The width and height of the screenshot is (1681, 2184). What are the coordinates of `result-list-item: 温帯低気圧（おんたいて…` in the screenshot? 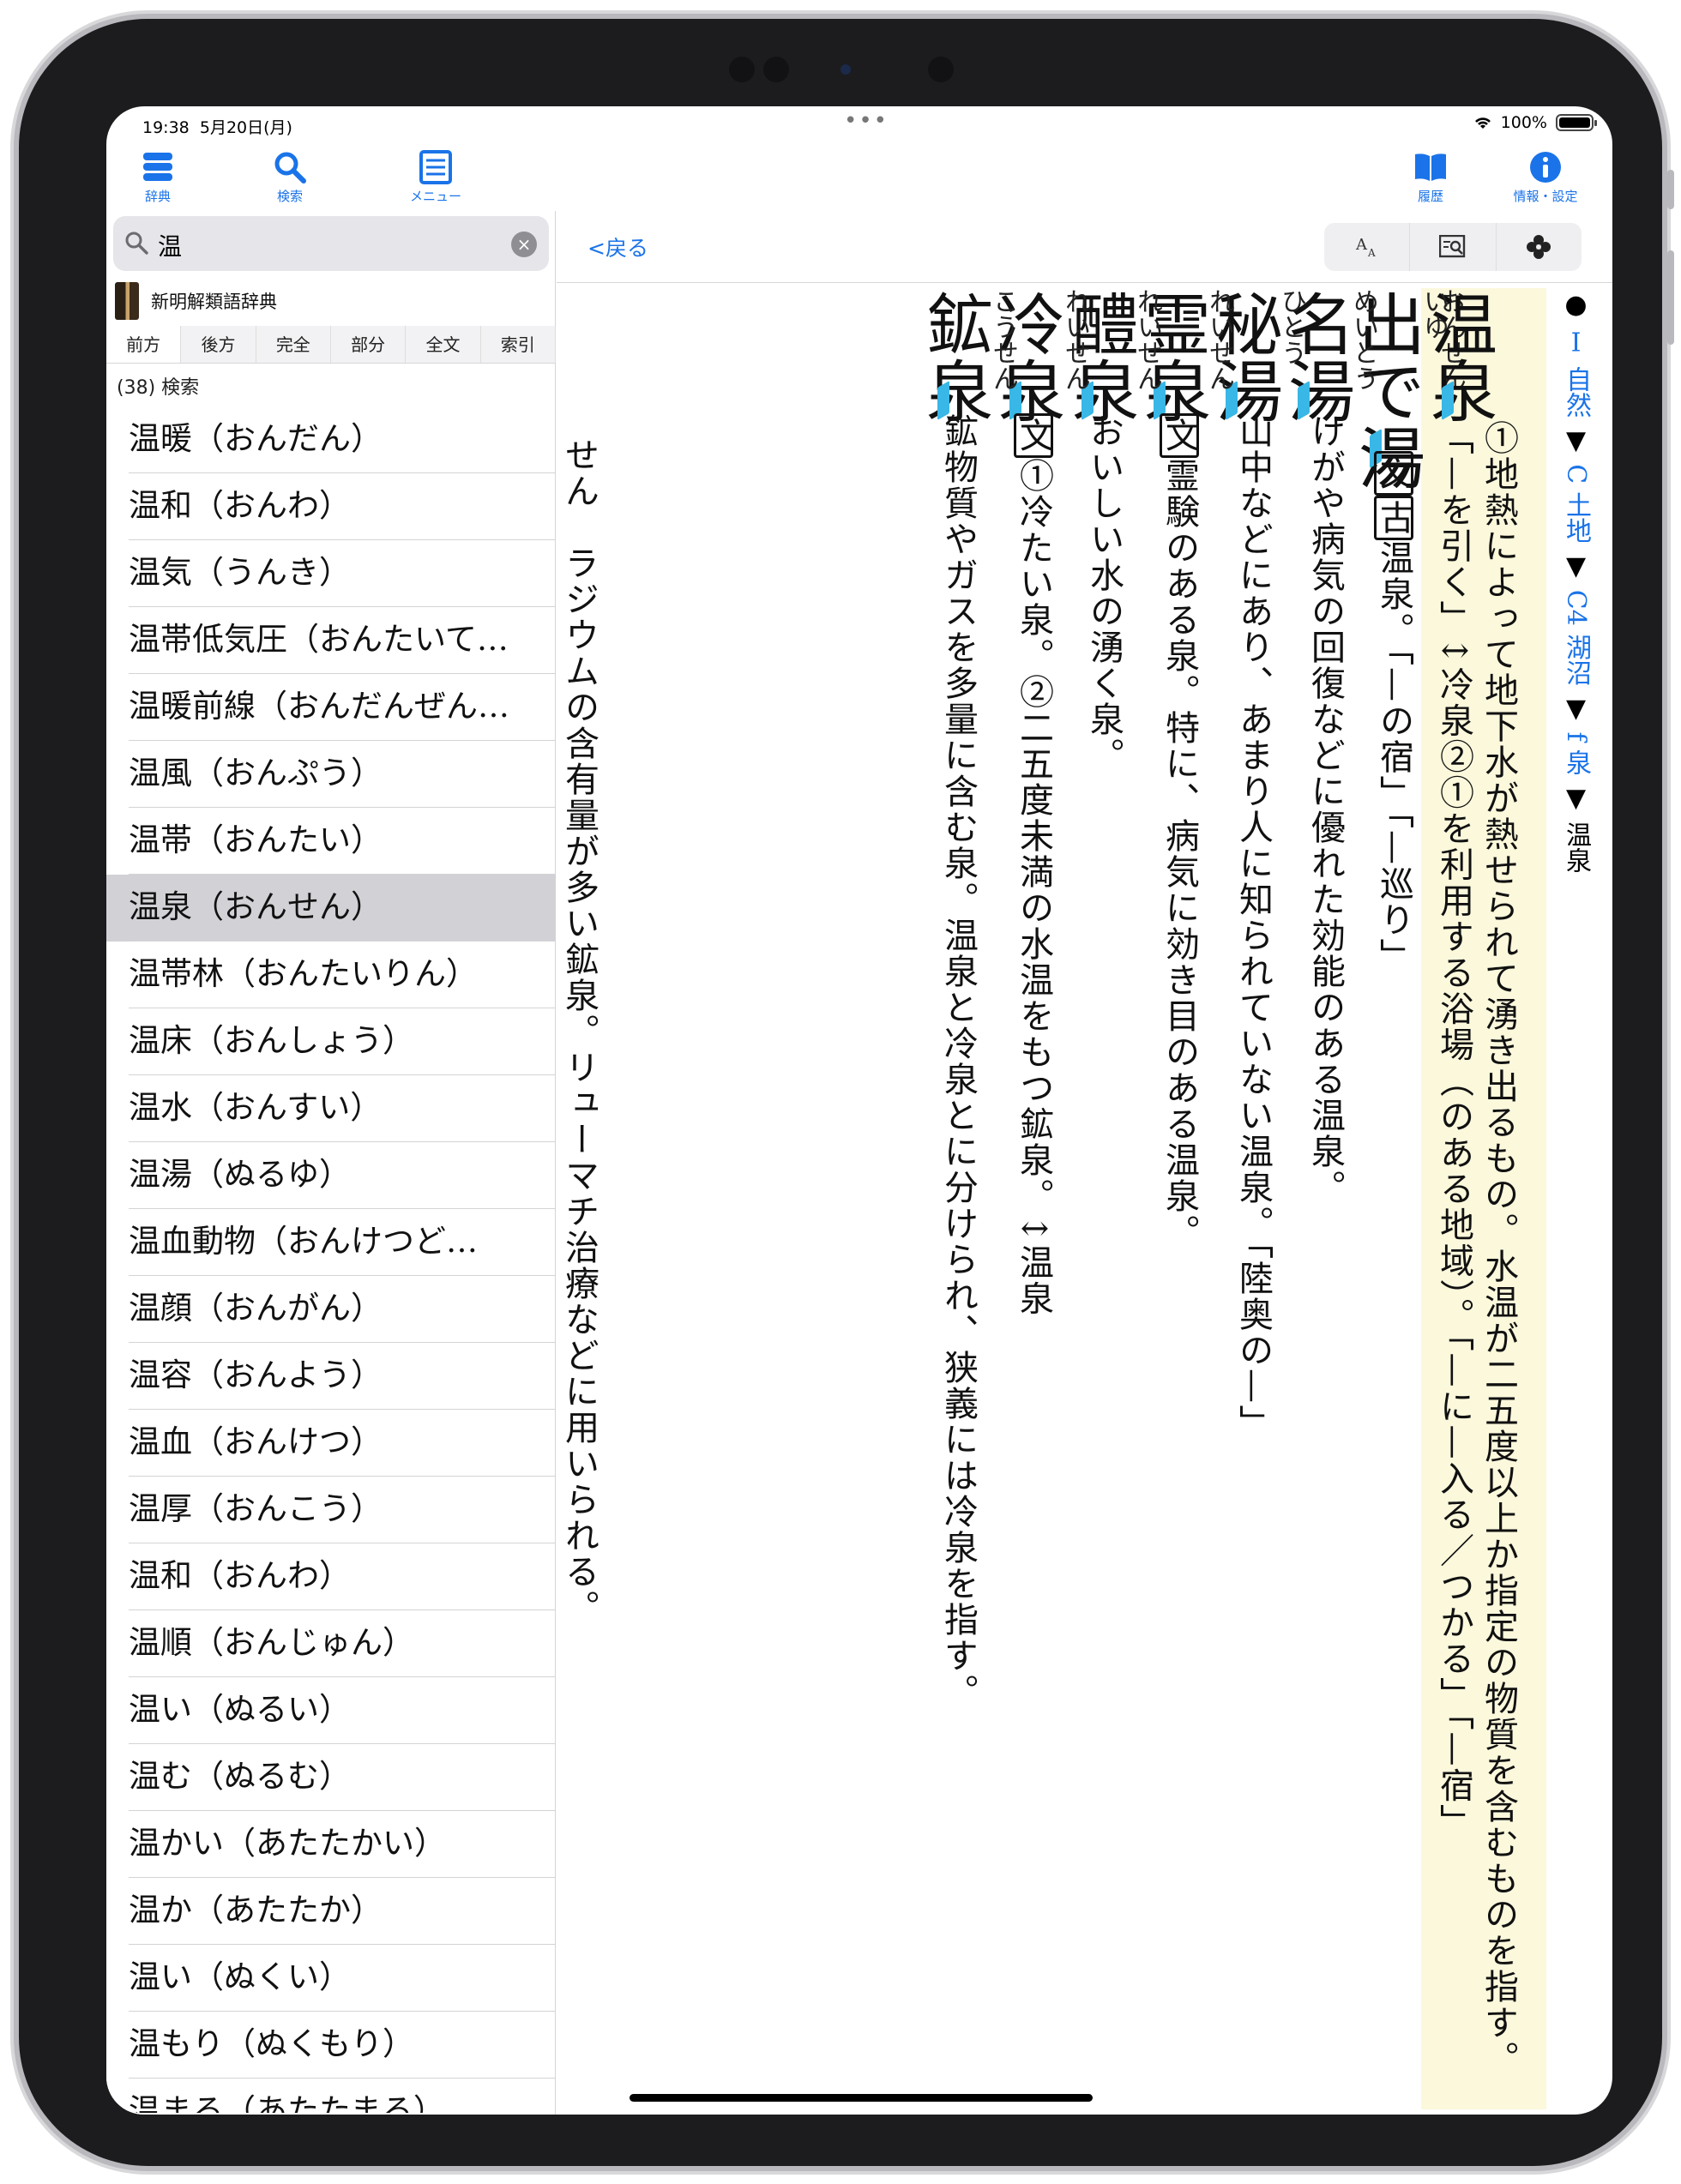 It's located at (331, 640).